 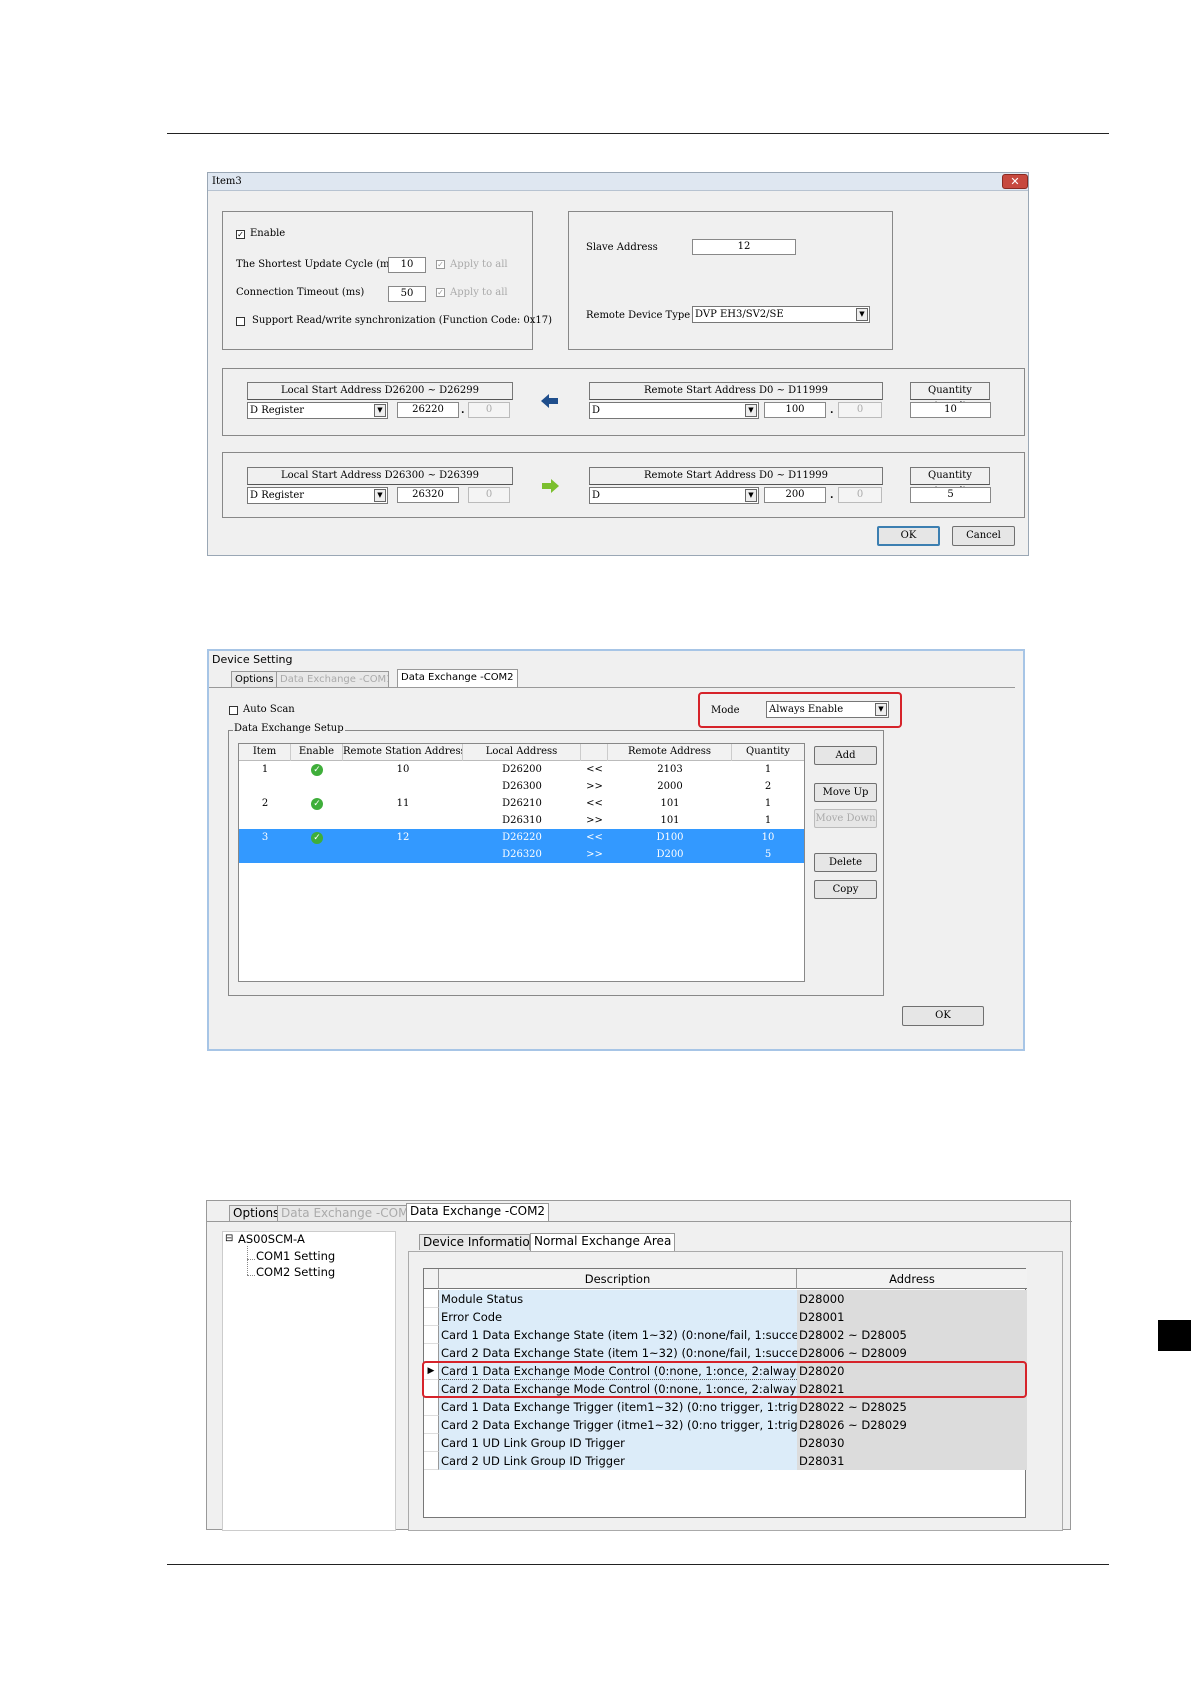 I want to click on table-row: 1 ✓ 10 D26200 << 2103 1, so click(x=521, y=769).